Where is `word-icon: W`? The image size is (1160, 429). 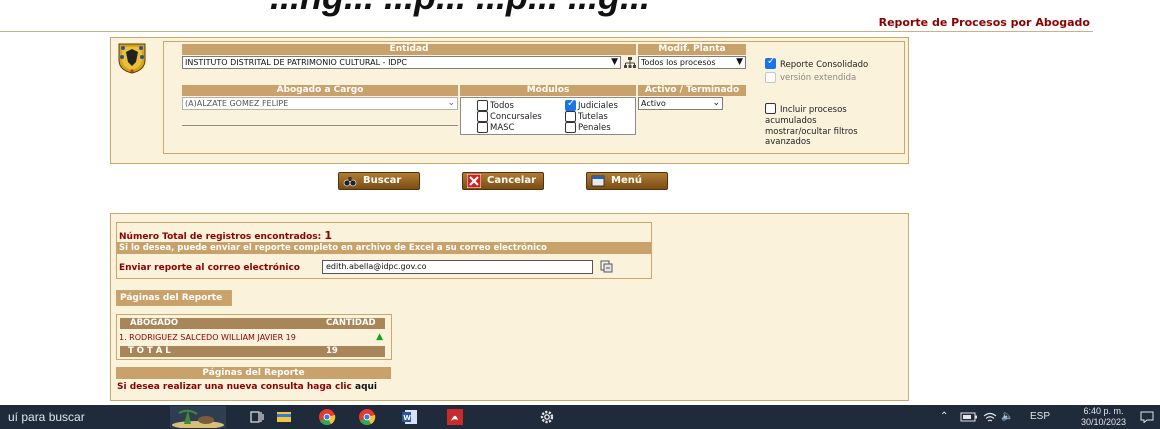
word-icon: W is located at coordinates (410, 417).